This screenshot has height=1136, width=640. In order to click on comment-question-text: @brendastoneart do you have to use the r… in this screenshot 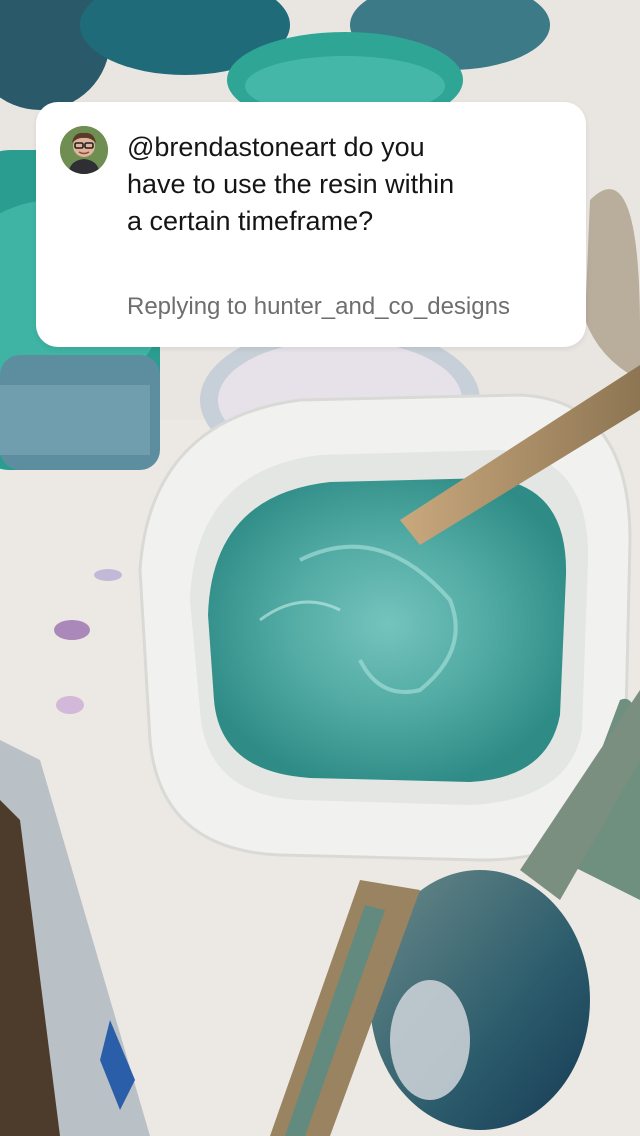, I will do `click(291, 184)`.